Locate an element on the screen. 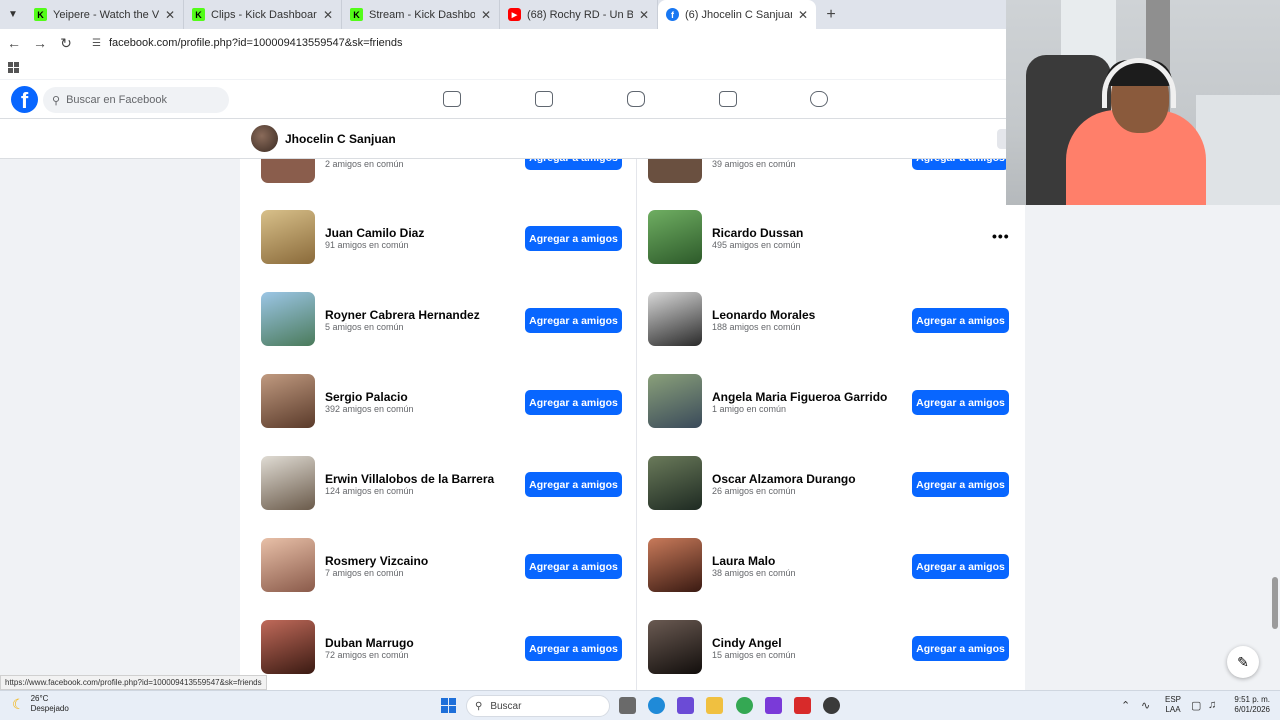 The height and width of the screenshot is (720, 1280). back-icon: ← is located at coordinates (14, 43).